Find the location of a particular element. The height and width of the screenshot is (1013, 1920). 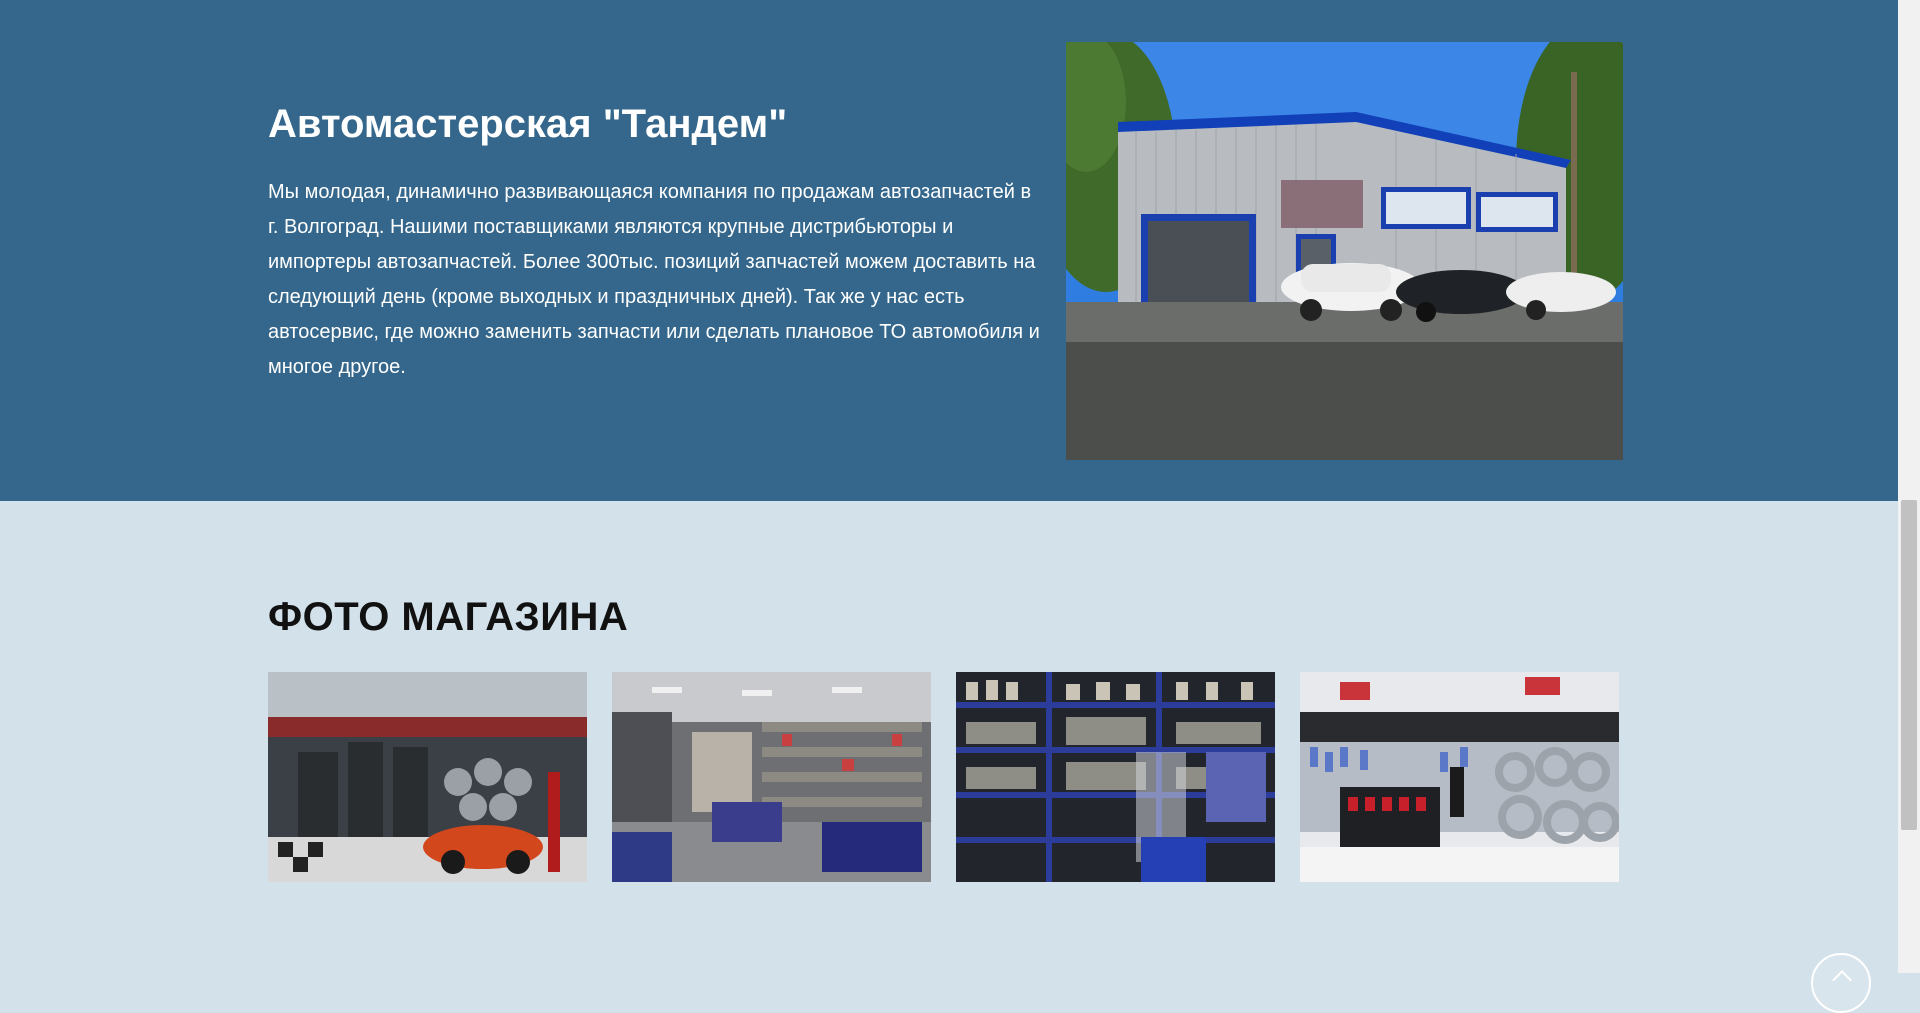

scrollbar-thumb is located at coordinates (1909, 665).